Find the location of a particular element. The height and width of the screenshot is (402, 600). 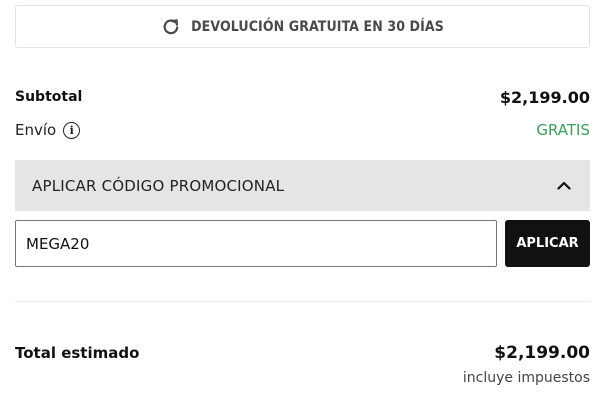

subtotal-value: $2,199.00 is located at coordinates (544, 97).